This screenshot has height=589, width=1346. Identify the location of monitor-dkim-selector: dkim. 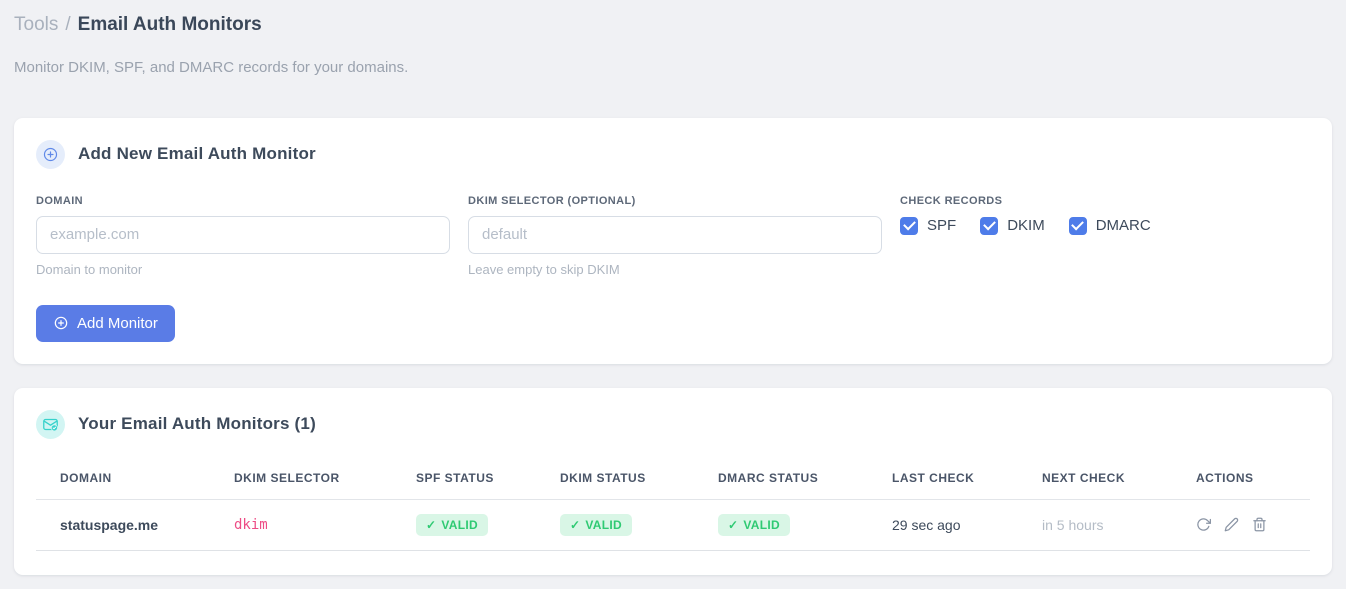
(301, 525).